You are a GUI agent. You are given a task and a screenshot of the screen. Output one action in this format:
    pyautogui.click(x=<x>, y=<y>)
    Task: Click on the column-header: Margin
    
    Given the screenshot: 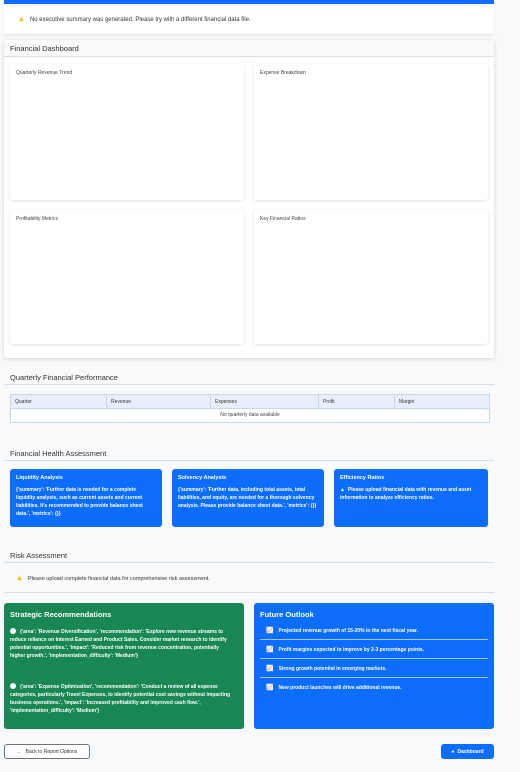 What is the action you would take?
    pyautogui.click(x=407, y=402)
    